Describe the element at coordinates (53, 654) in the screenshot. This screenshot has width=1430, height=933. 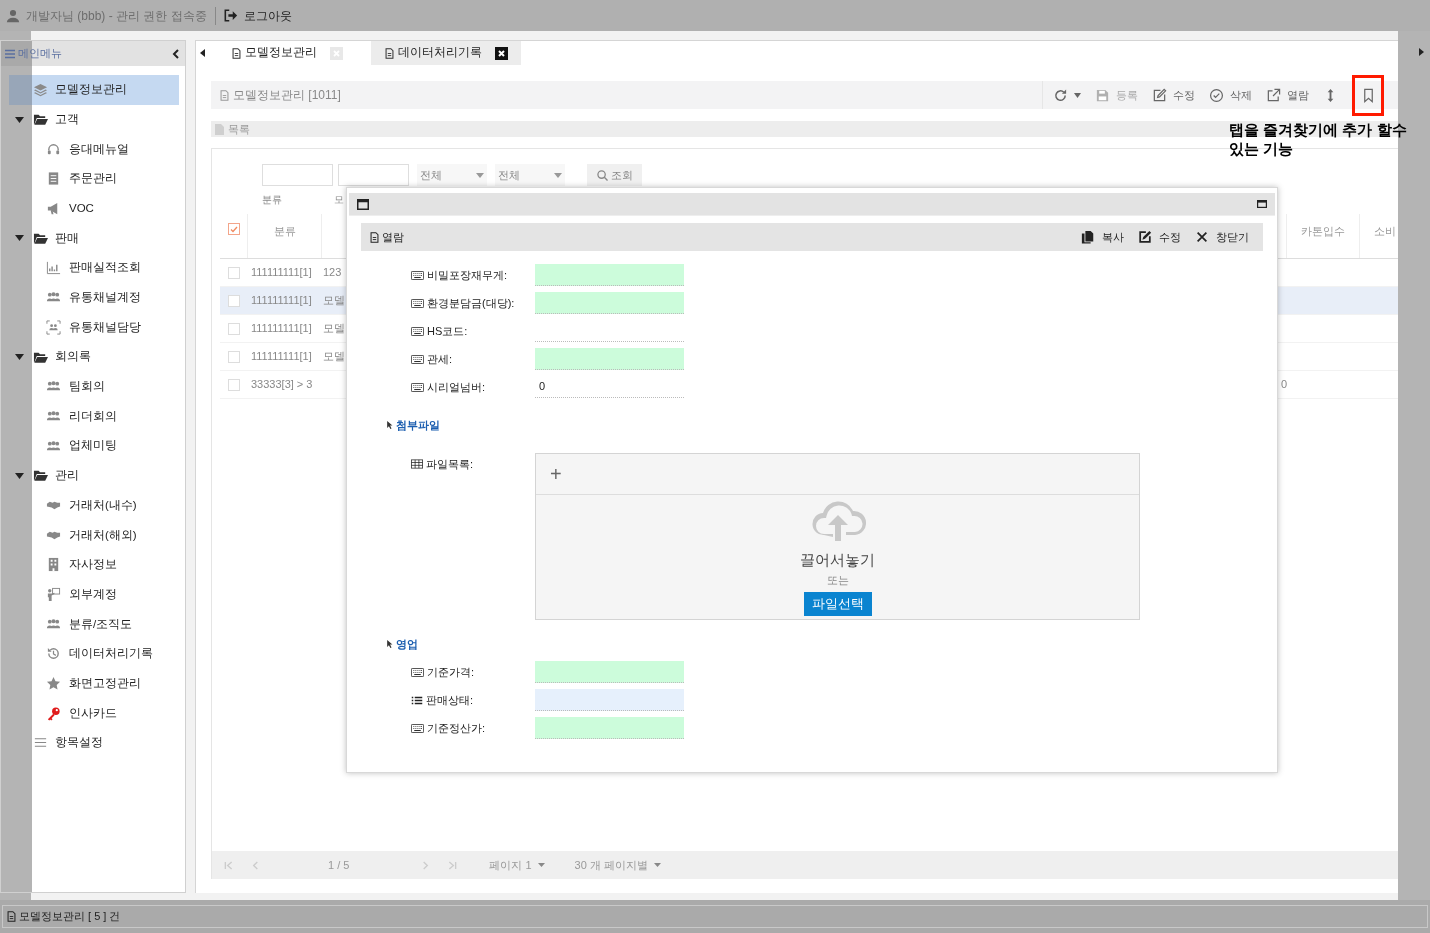
I see `history-icon` at that location.